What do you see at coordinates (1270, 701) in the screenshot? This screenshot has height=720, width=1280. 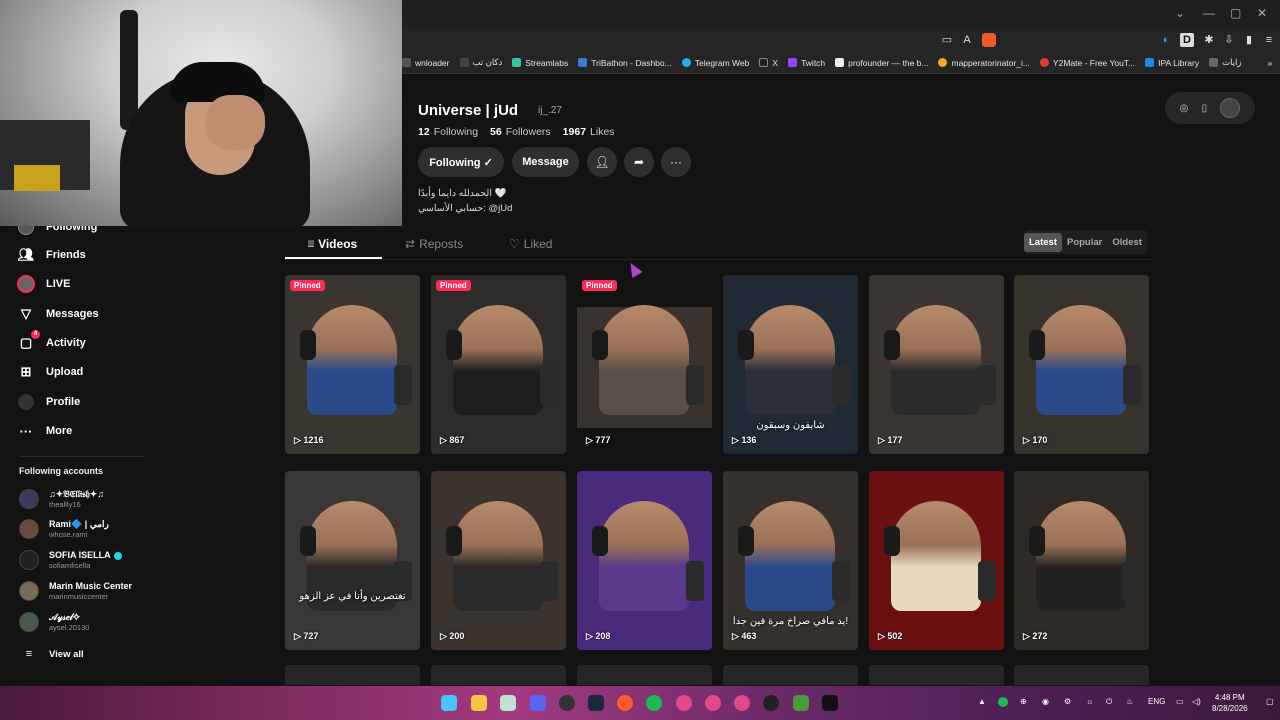 I see `notification-icon: ▢` at bounding box center [1270, 701].